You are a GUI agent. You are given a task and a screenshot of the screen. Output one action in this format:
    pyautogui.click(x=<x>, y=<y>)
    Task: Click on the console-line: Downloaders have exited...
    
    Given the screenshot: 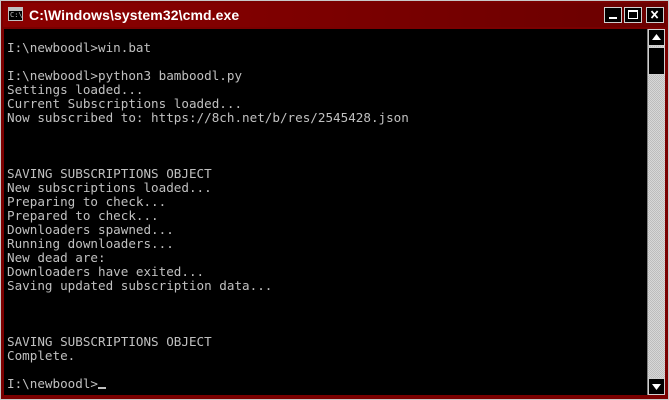 What is the action you would take?
    pyautogui.click(x=106, y=271)
    